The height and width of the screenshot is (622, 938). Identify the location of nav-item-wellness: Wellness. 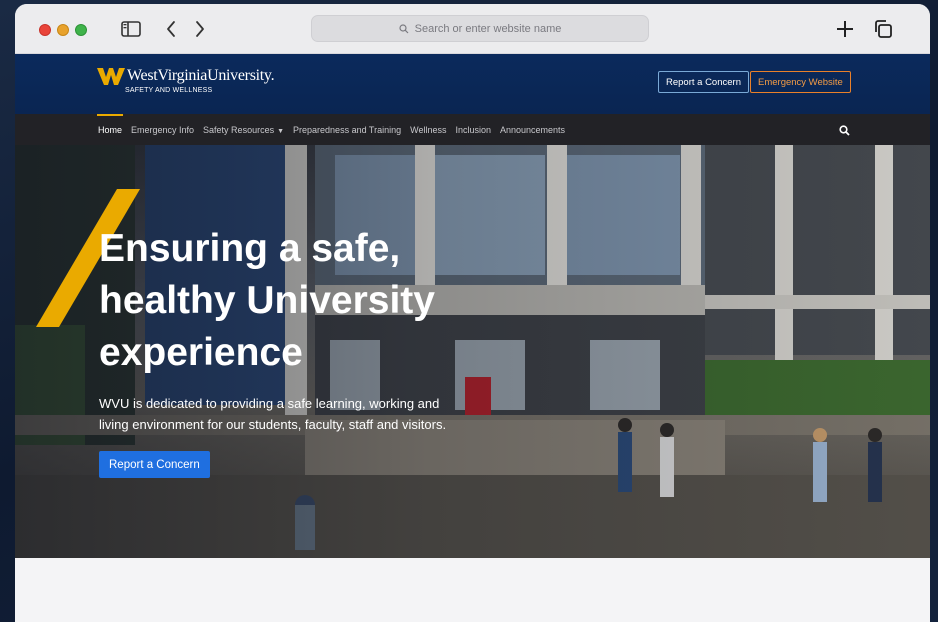
(428, 130).